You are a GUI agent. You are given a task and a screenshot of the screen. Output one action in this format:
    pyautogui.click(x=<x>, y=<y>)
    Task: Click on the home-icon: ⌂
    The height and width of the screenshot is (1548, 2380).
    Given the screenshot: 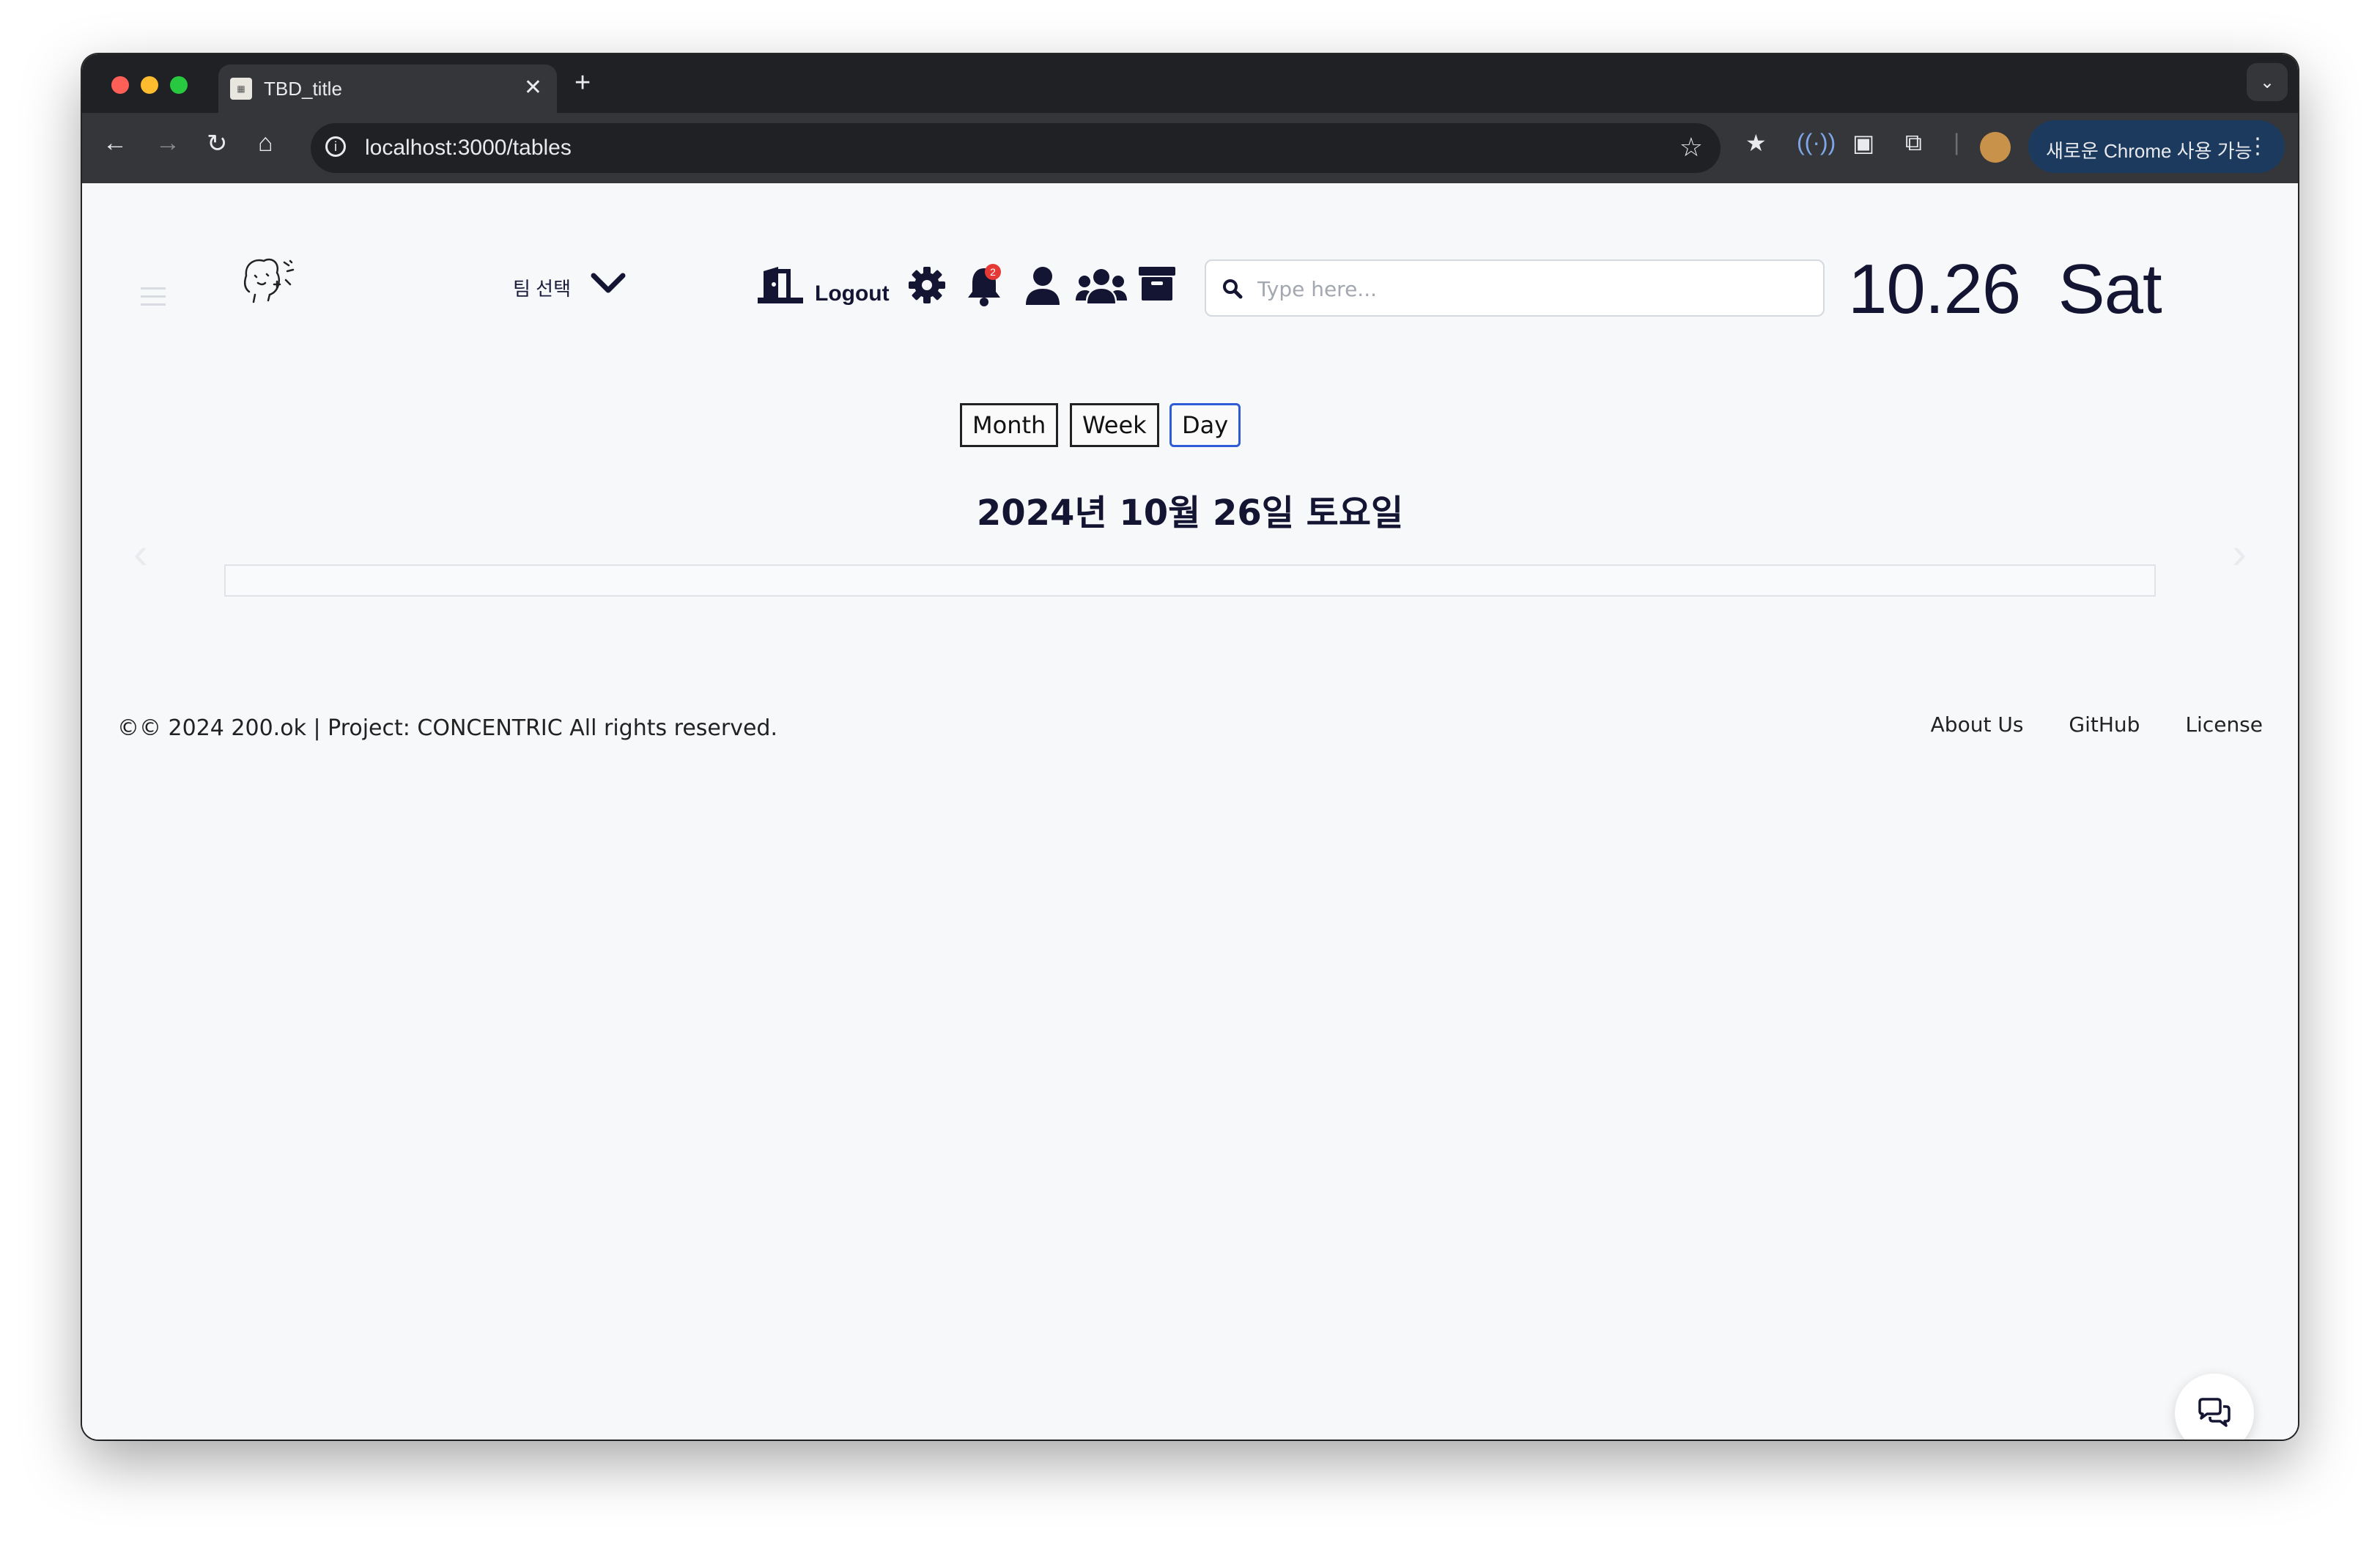 What is the action you would take?
    pyautogui.click(x=265, y=143)
    